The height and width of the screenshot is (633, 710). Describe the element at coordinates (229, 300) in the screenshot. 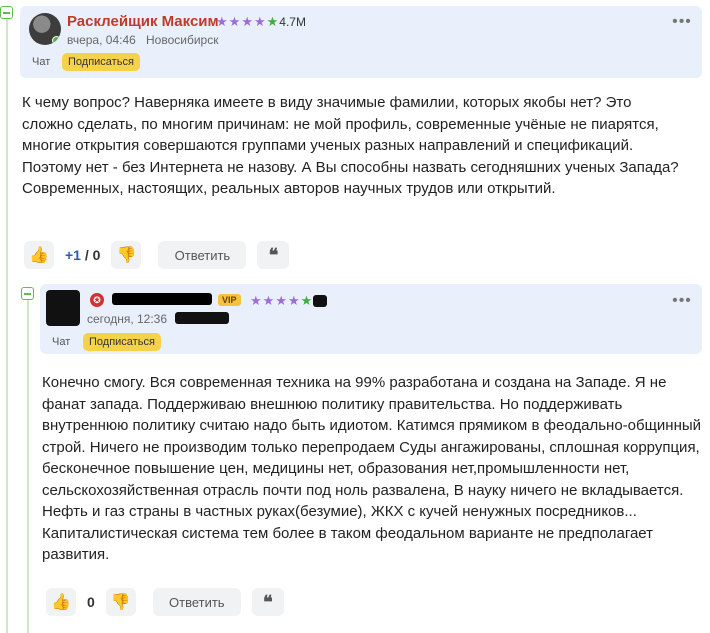

I see `vip-badge: VIP` at that location.